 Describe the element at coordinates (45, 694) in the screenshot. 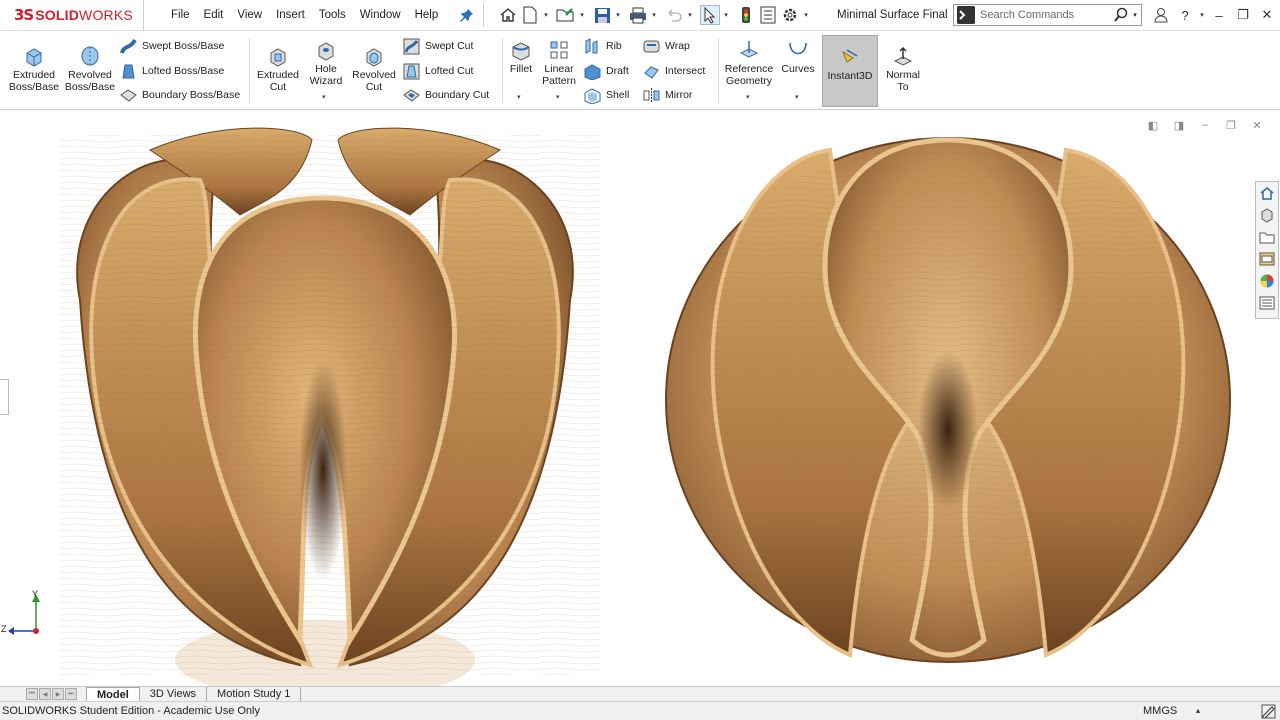

I see `tab-prev-icon: ◀` at that location.